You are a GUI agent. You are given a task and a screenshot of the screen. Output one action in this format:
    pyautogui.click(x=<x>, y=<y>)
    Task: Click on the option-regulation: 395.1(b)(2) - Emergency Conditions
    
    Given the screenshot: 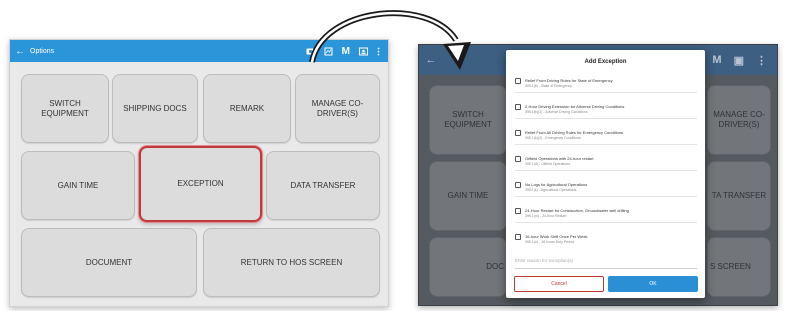 What is the action you would take?
    pyautogui.click(x=553, y=138)
    